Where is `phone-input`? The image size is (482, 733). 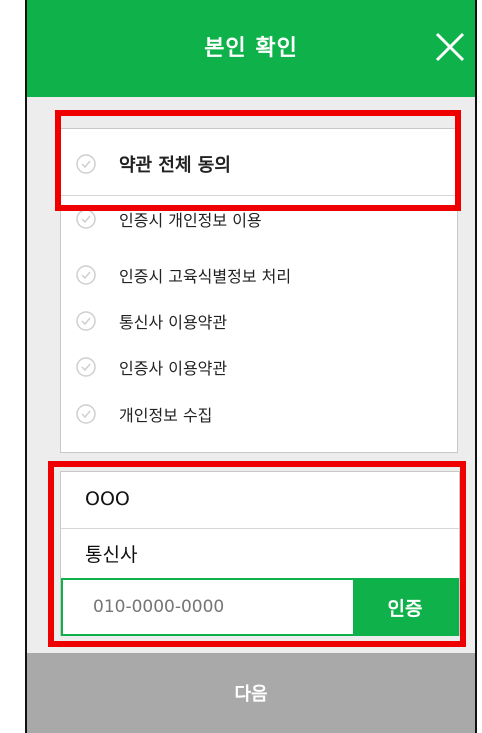 phone-input is located at coordinates (210, 607).